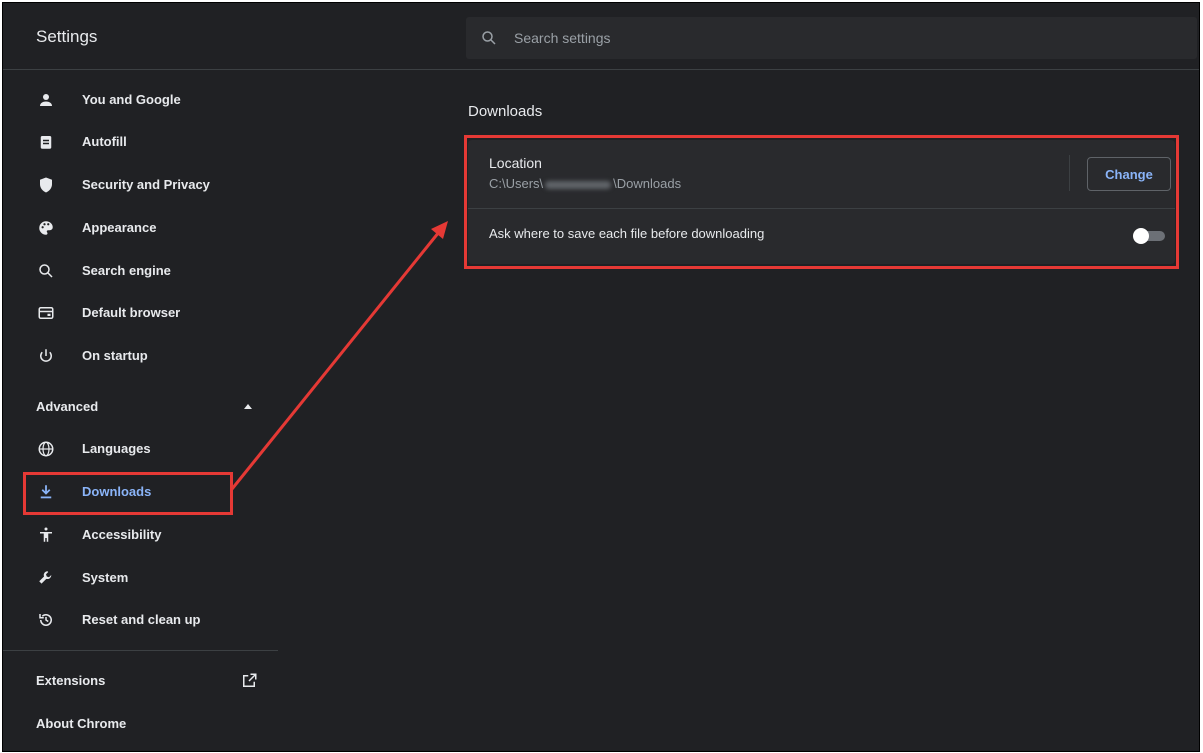 The width and height of the screenshot is (1203, 753). What do you see at coordinates (116, 448) in the screenshot?
I see `sidebar-item-label: Languages` at bounding box center [116, 448].